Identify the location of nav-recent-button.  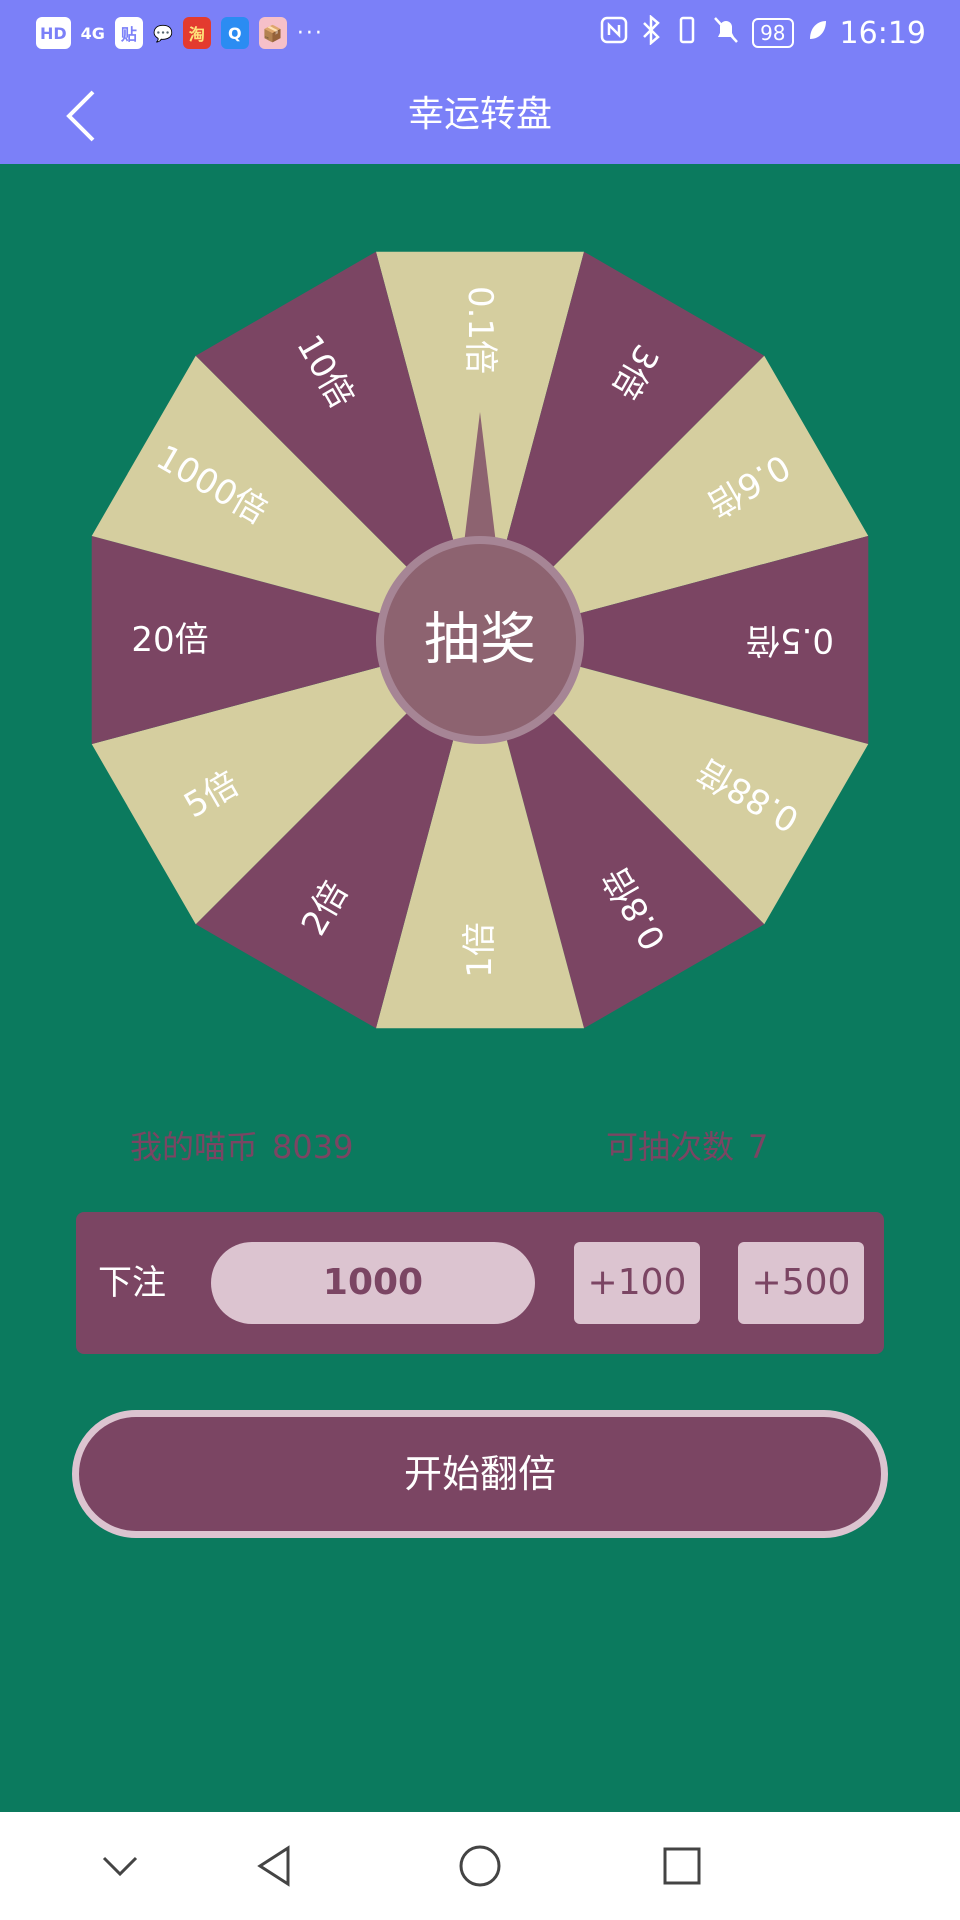
(682, 1866).